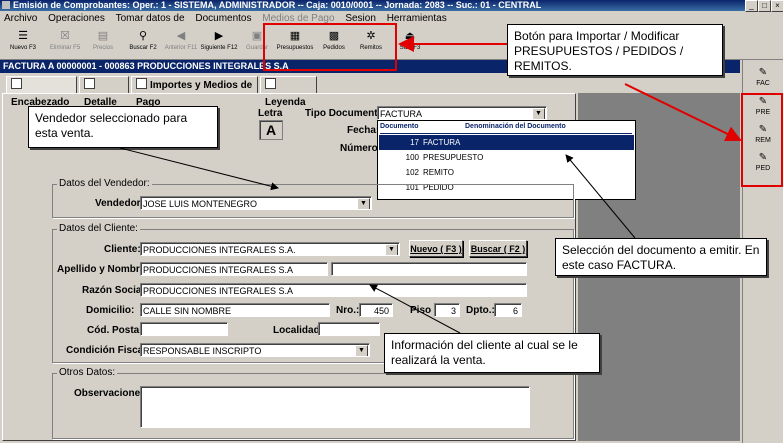 The height and width of the screenshot is (443, 783). I want to click on nombre-input, so click(429, 269).